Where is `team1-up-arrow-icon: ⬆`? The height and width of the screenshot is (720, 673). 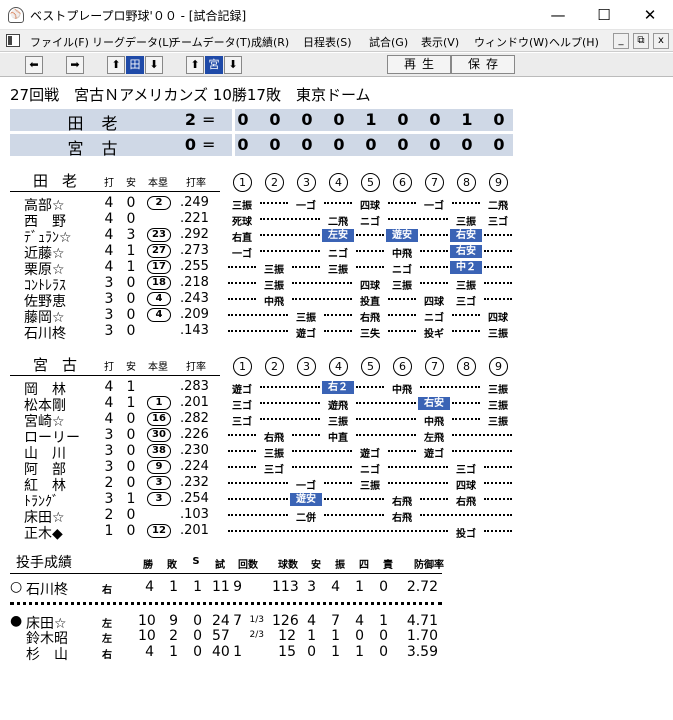 team1-up-arrow-icon: ⬆ is located at coordinates (116, 65).